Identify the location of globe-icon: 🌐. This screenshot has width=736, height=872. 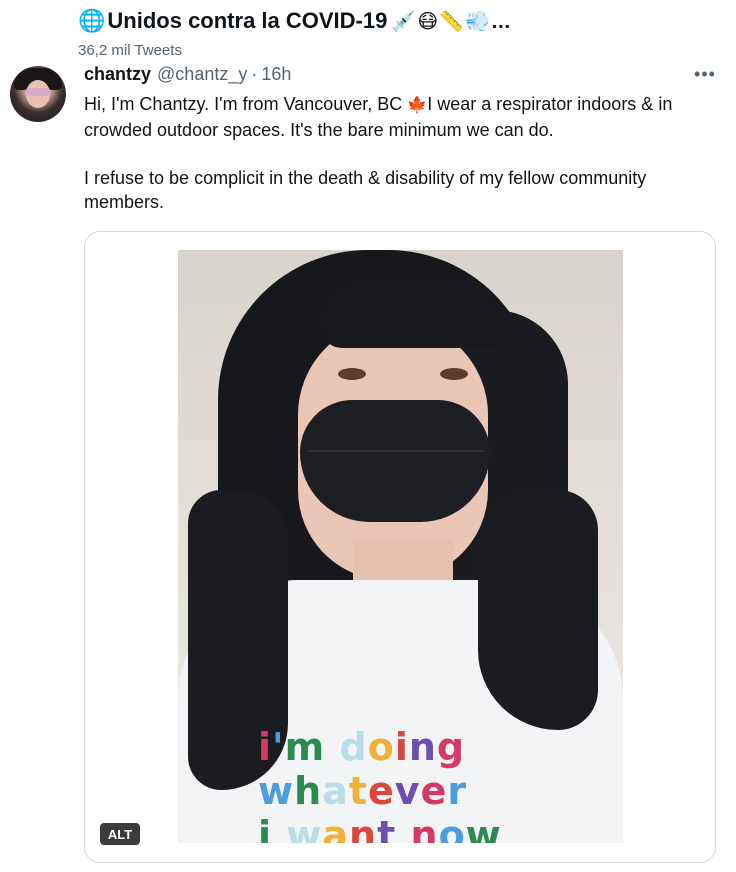
(92, 20).